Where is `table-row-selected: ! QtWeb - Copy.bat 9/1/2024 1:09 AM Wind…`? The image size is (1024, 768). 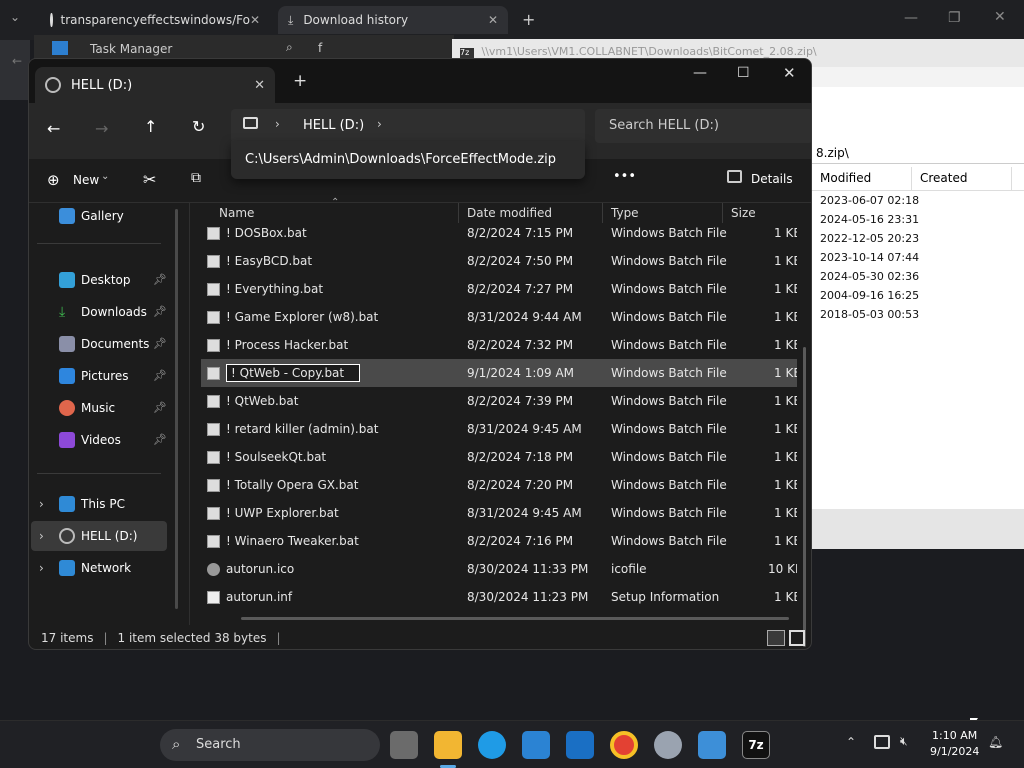 table-row-selected: ! QtWeb - Copy.bat 9/1/2024 1:09 AM Wind… is located at coordinates (499, 373).